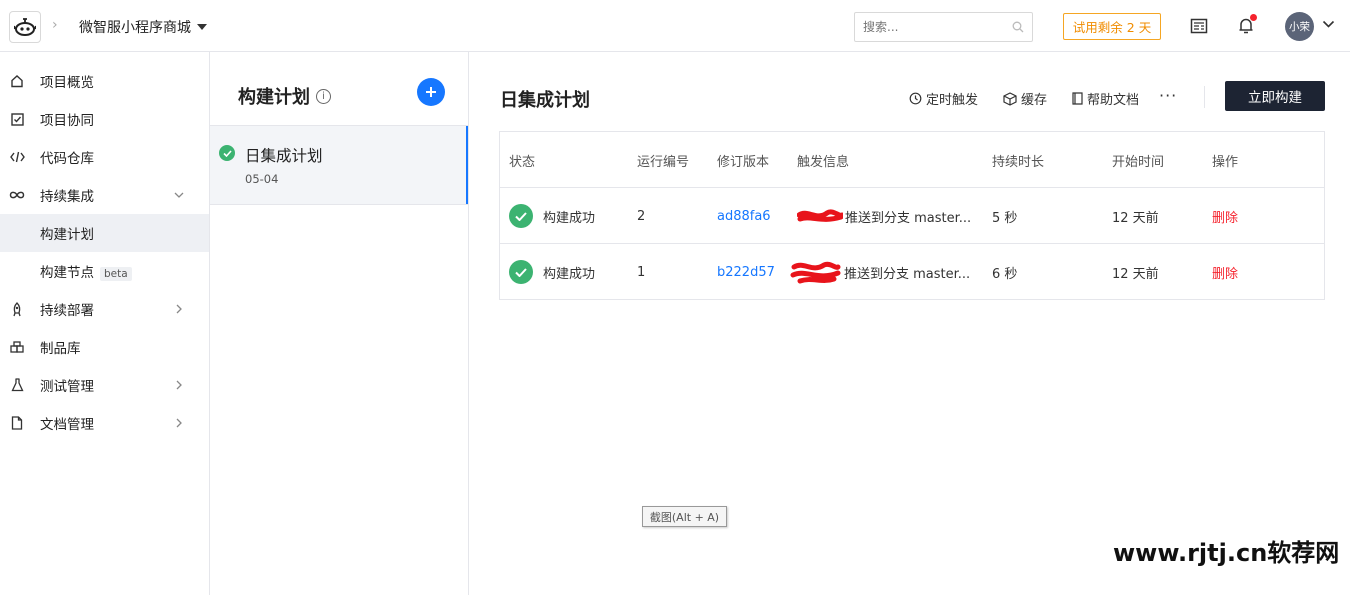  Describe the element at coordinates (104, 347) in the screenshot. I see `sidebar-item-artifacts: 制品库` at that location.